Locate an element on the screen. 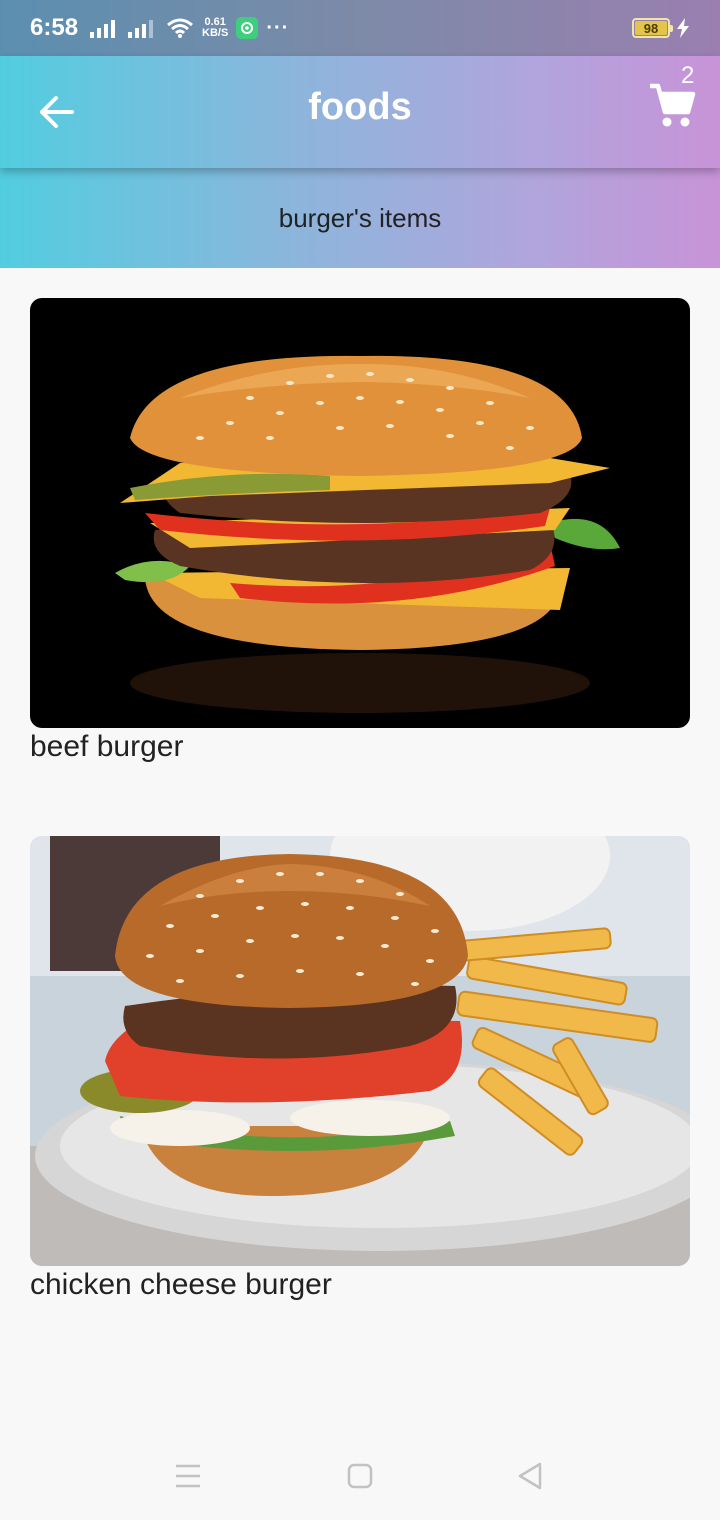  battery-icon: 98 is located at coordinates (652, 28).